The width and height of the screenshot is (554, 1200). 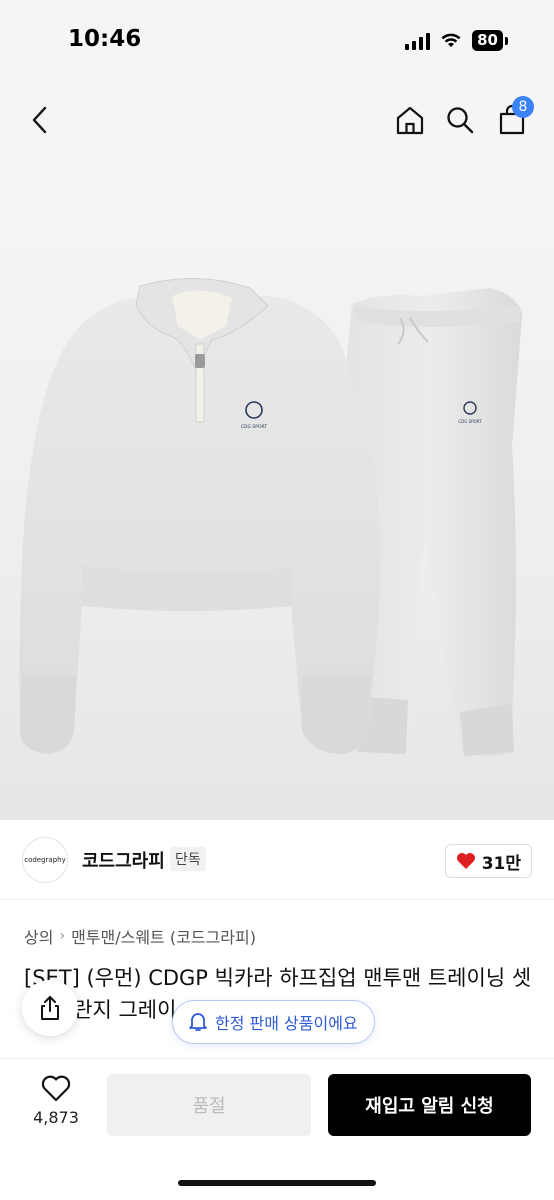 I want to click on jacket-logo-text: CDG SPORT, so click(x=254, y=427).